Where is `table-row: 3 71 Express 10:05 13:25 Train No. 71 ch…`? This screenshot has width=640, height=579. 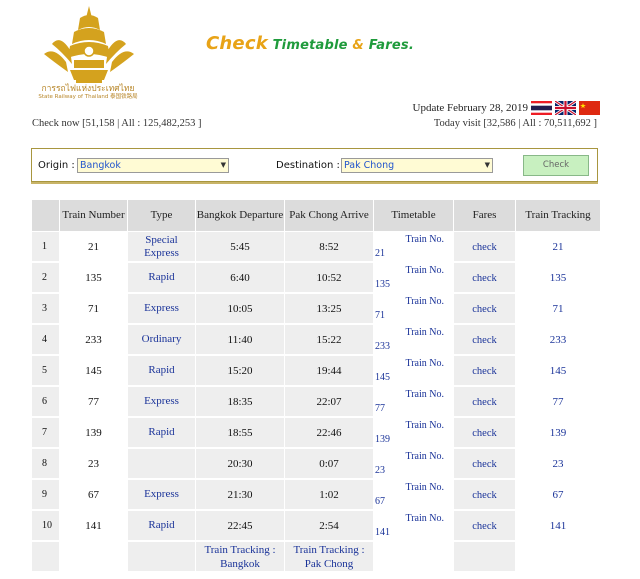 table-row: 3 71 Express 10:05 13:25 Train No. 71 ch… is located at coordinates (316, 308).